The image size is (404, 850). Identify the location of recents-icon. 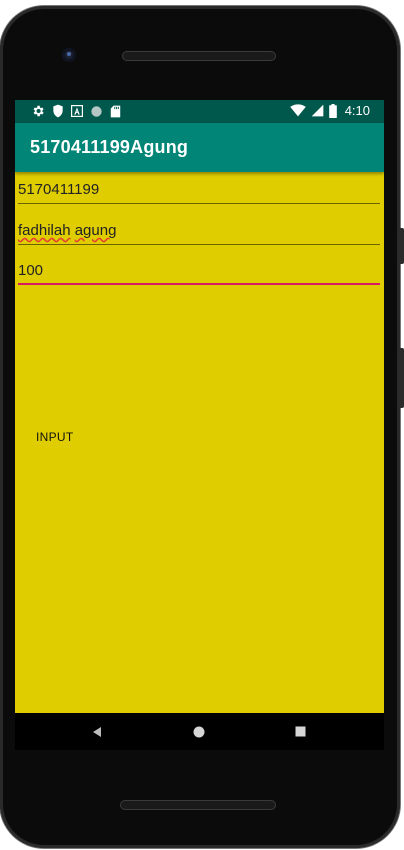
(300, 731).